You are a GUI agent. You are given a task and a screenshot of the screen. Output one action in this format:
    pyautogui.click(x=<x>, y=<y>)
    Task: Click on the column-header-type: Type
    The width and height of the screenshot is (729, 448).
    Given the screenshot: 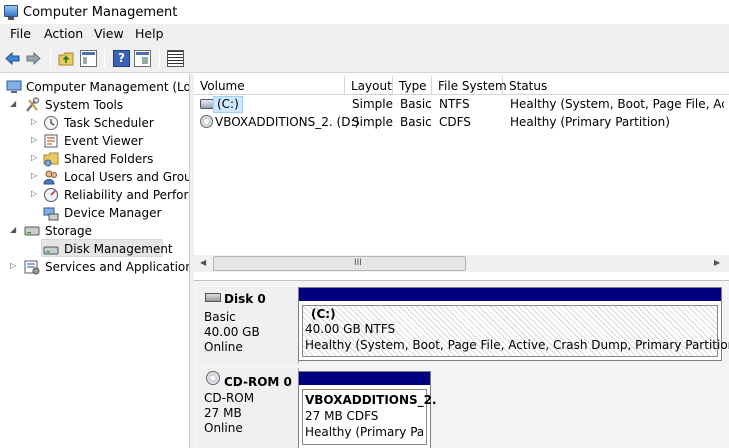 What is the action you would take?
    pyautogui.click(x=412, y=85)
    